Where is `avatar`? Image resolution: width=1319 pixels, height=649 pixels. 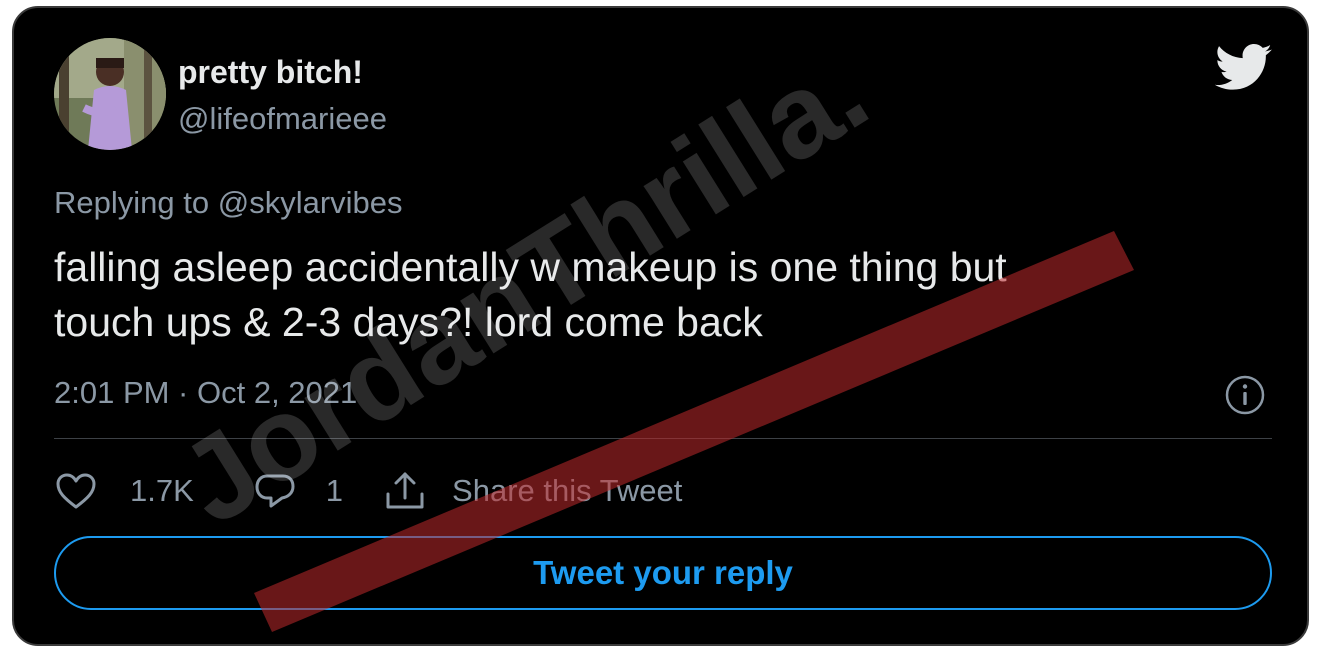
avatar is located at coordinates (110, 94).